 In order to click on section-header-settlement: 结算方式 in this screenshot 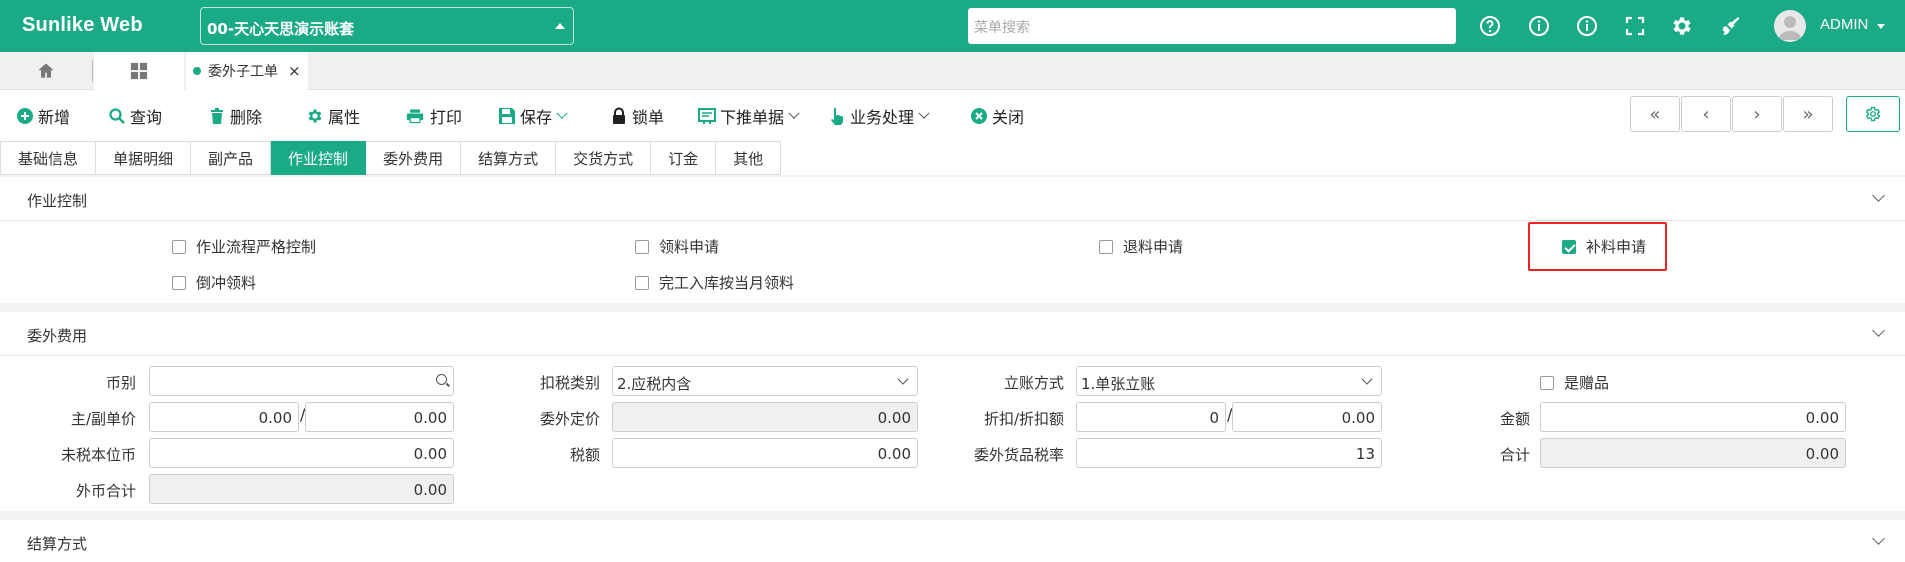, I will do `click(952, 541)`.